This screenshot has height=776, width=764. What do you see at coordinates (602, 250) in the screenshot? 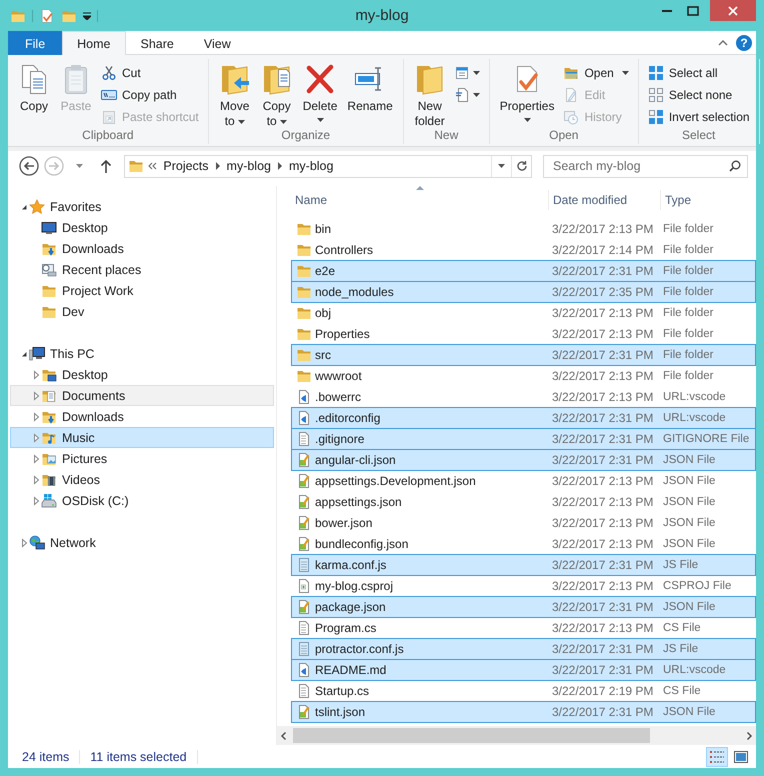
I see `date-cell-text: 3/22/2017 2:14 PM` at bounding box center [602, 250].